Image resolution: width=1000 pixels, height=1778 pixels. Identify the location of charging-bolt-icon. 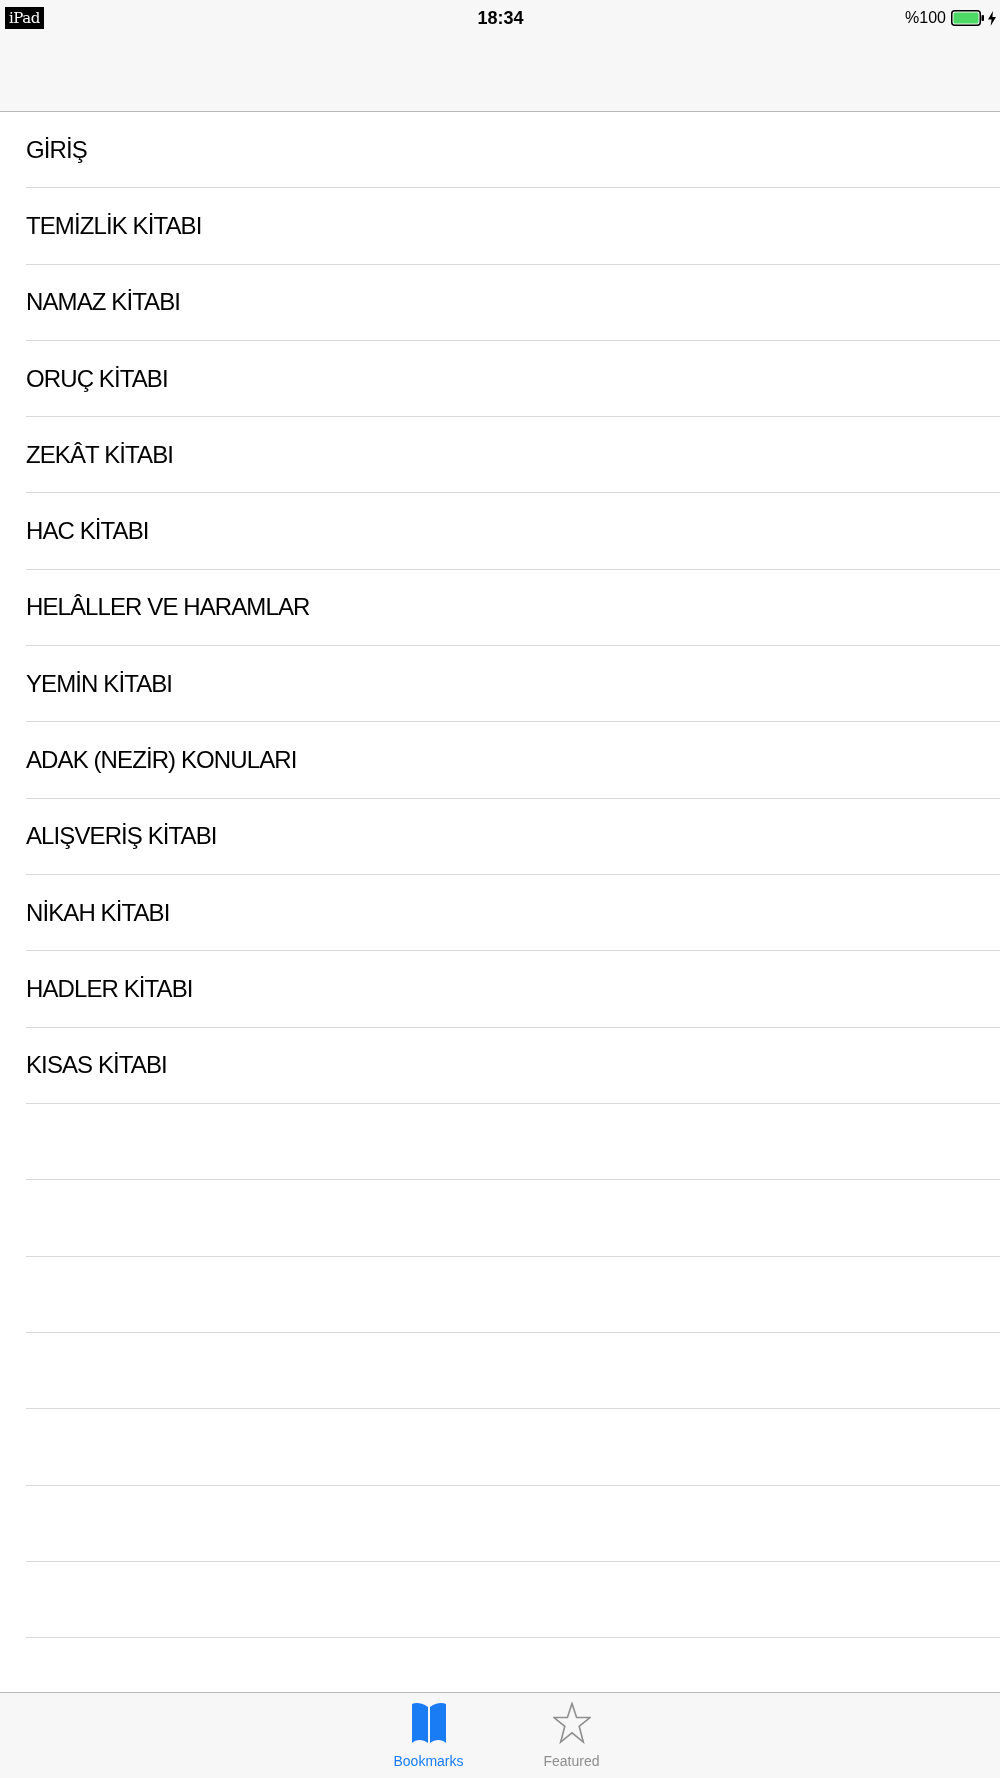
(992, 18).